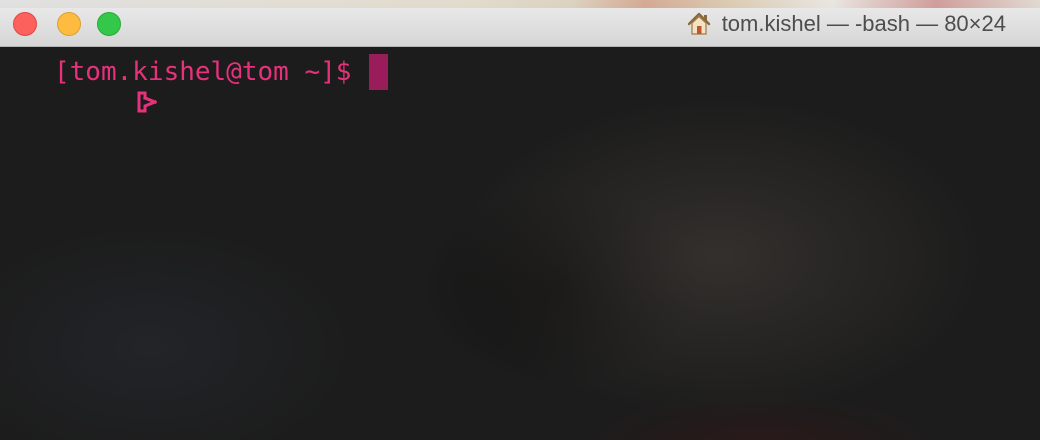  What do you see at coordinates (699, 24) in the screenshot?
I see `home-icon` at bounding box center [699, 24].